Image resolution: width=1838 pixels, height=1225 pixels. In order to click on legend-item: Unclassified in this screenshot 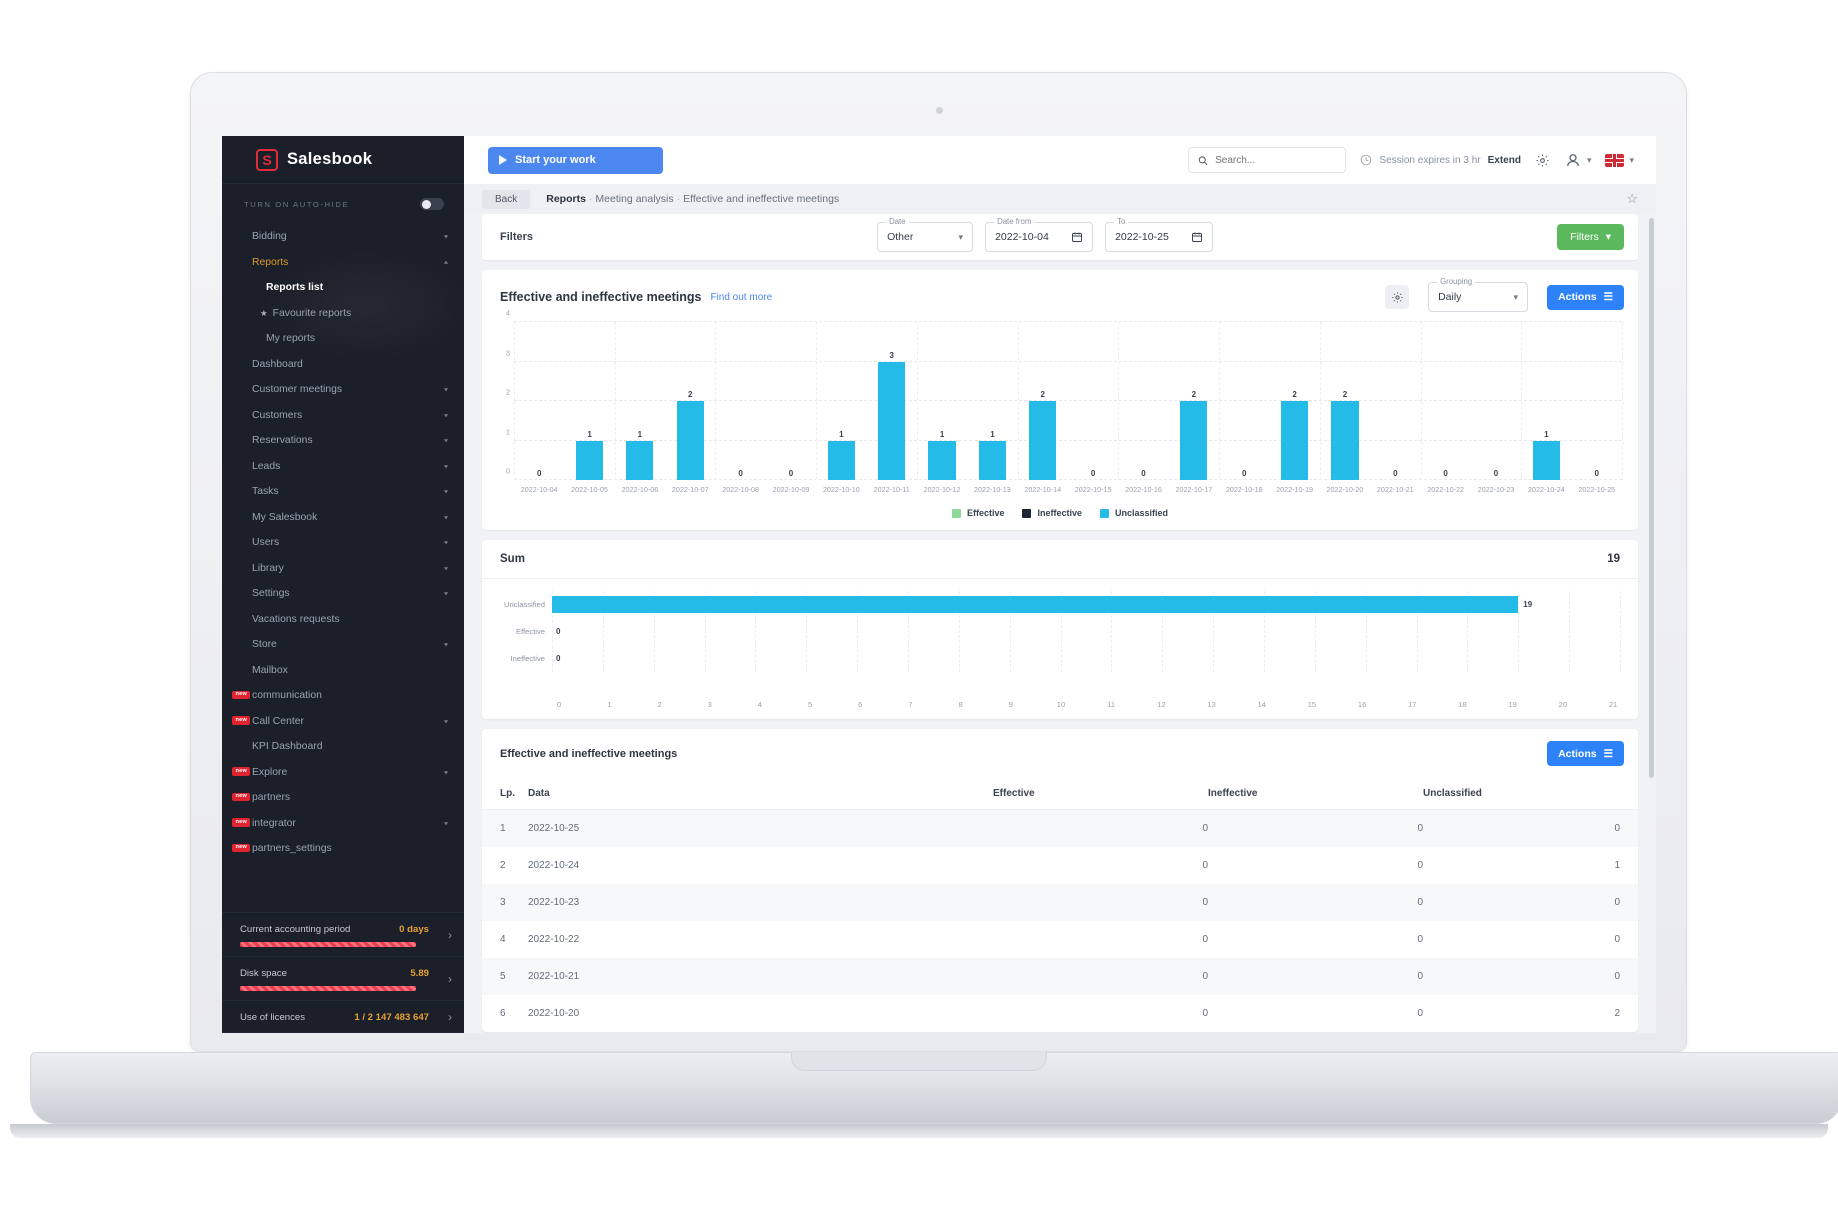, I will do `click(1134, 513)`.